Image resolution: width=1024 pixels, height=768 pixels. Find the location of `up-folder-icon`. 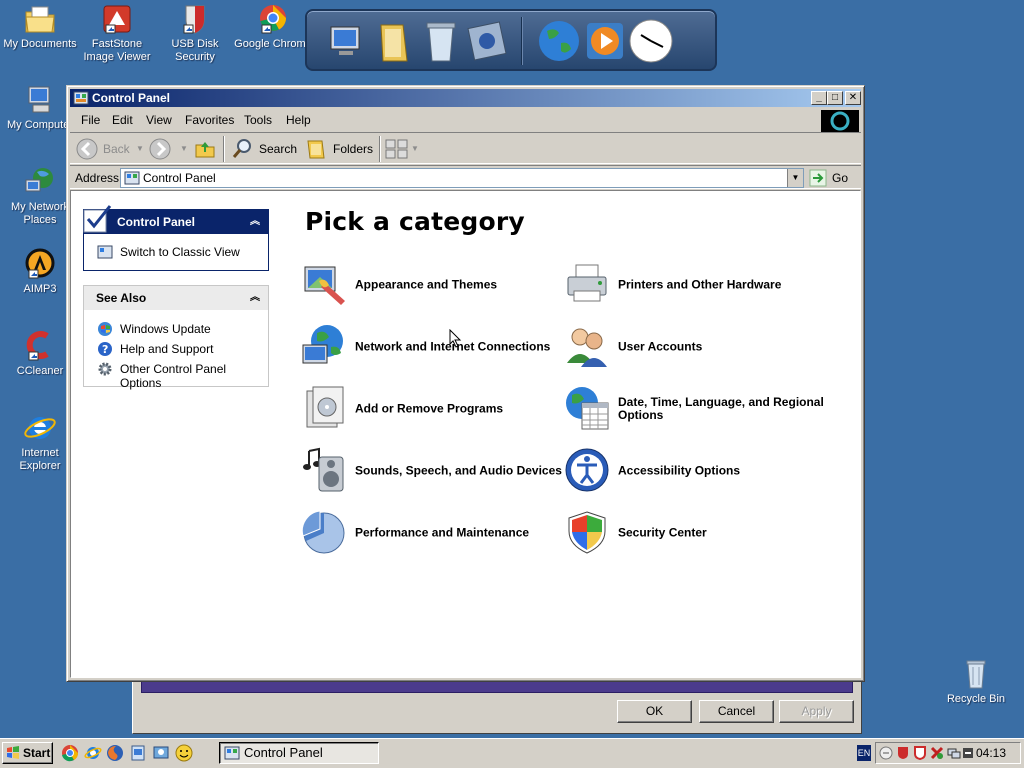

up-folder-icon is located at coordinates (205, 149).